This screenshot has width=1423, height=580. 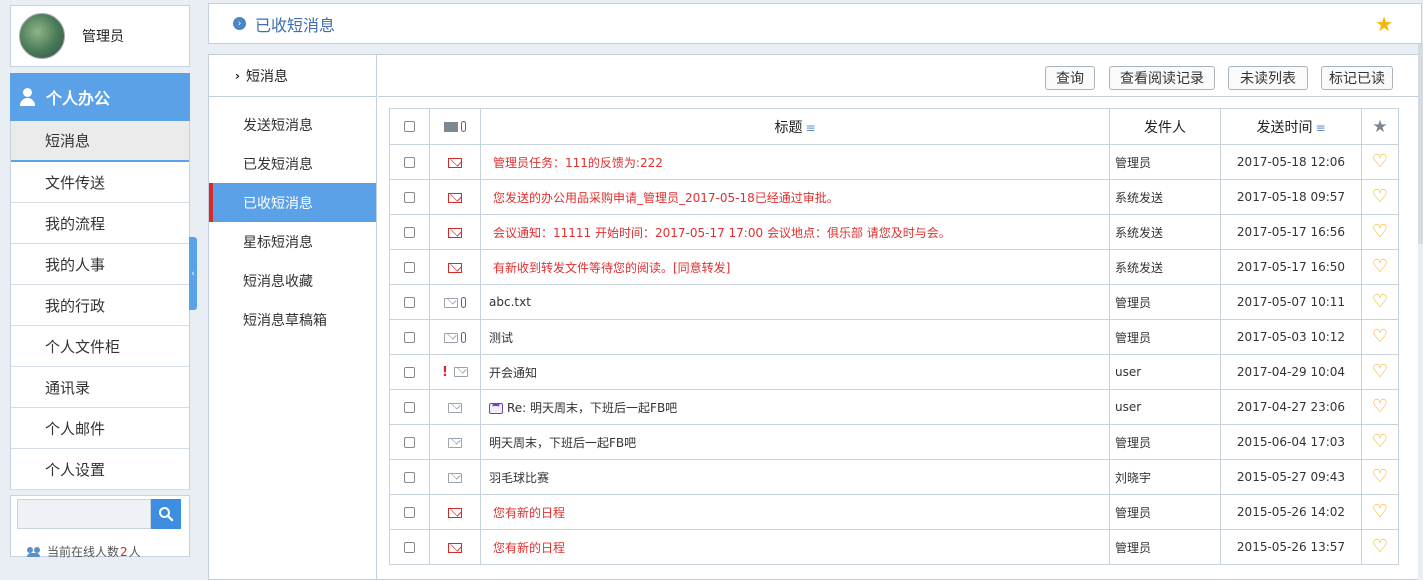 I want to click on message-sender: 管理员, so click(x=1165, y=302).